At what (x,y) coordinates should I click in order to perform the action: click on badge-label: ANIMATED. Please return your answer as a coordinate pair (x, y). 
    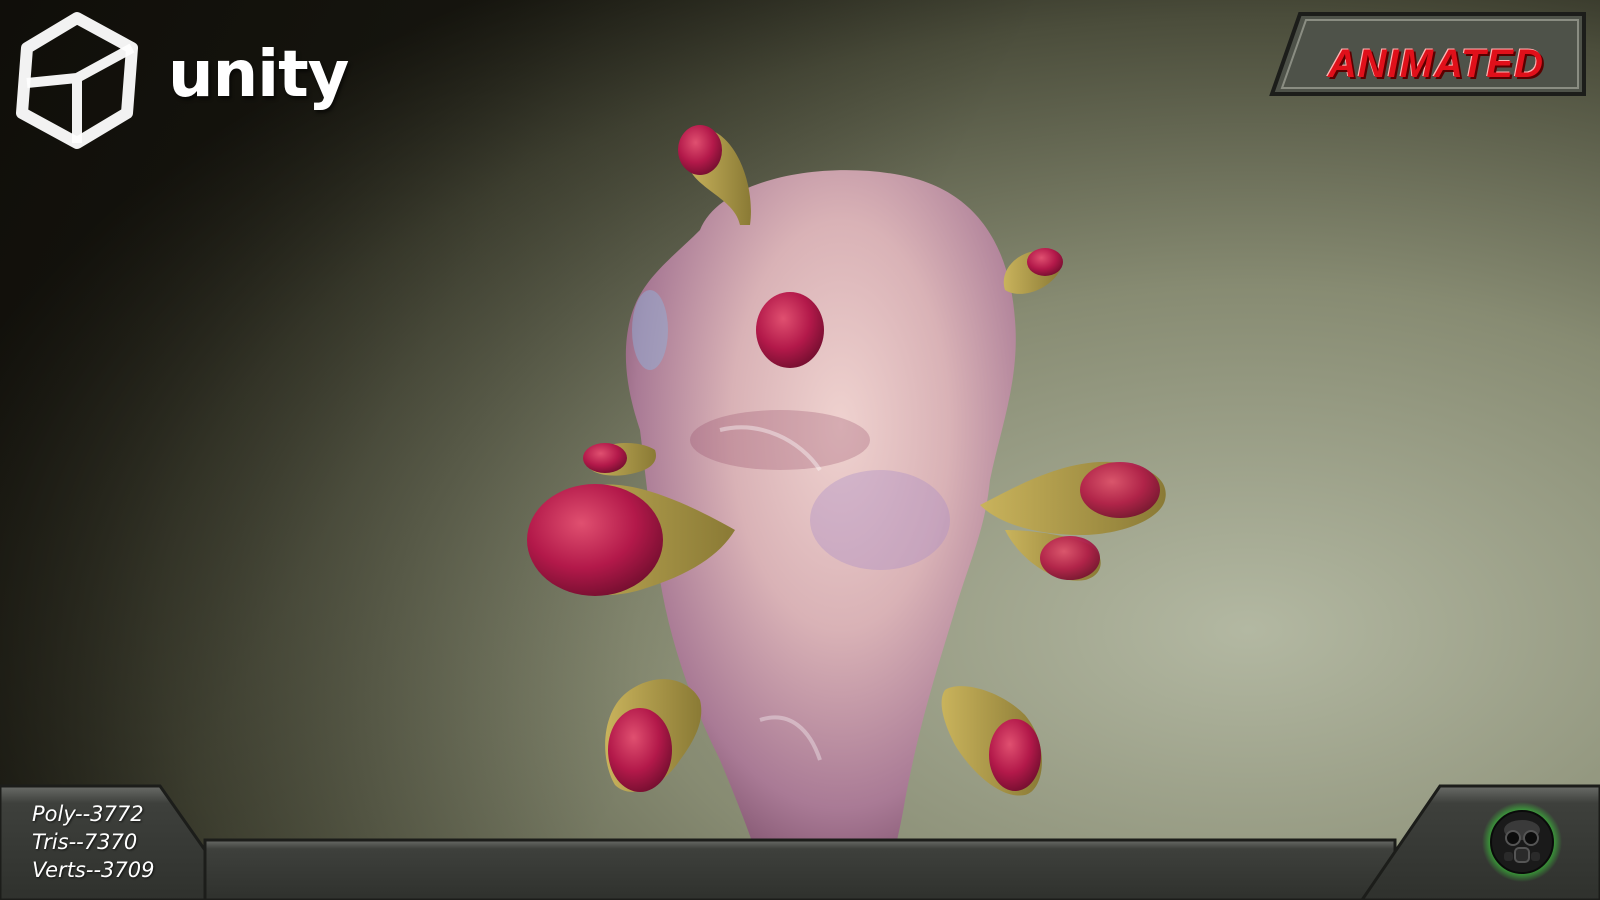
    Looking at the image, I should click on (1435, 64).